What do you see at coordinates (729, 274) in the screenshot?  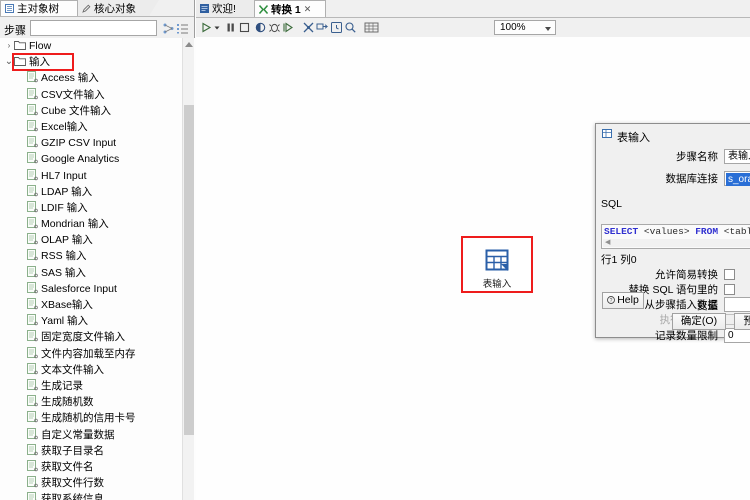 I see `allow-lazy-conversion-checkbox` at bounding box center [729, 274].